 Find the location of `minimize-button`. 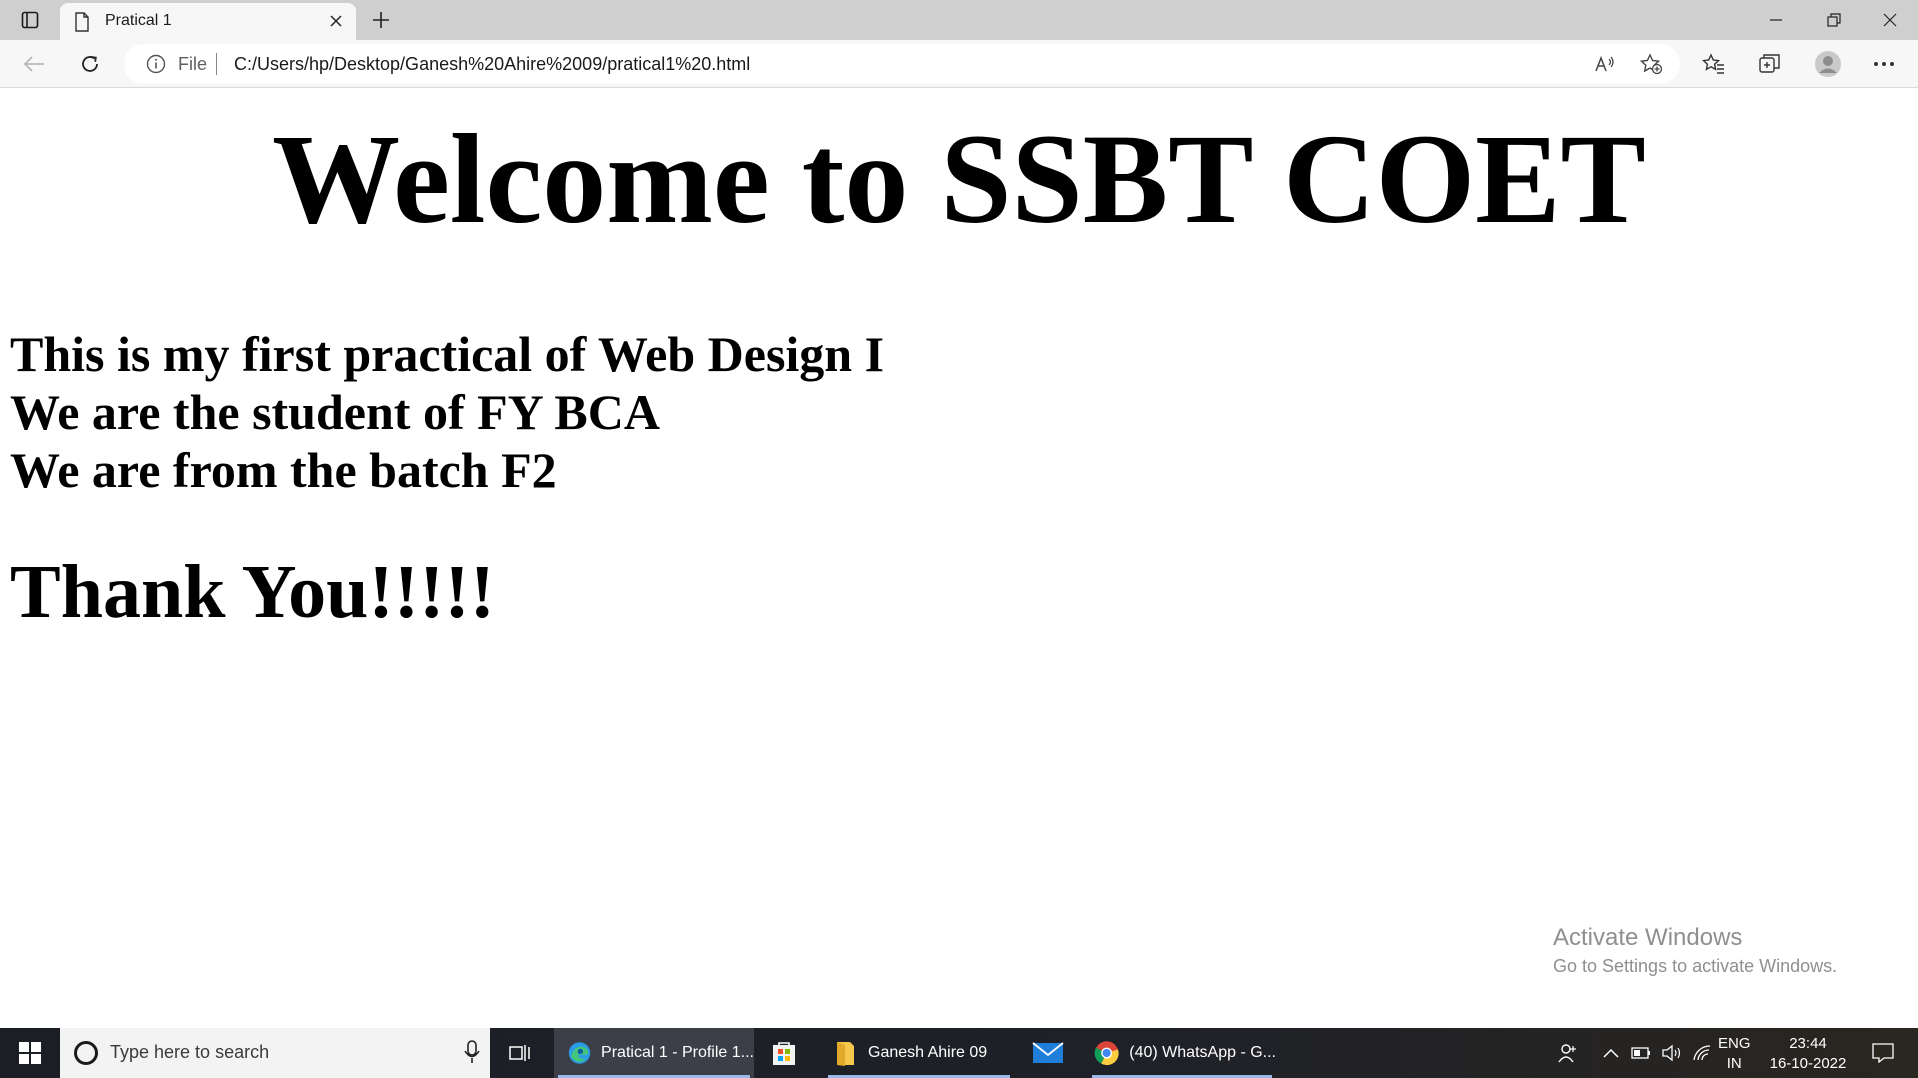

minimize-button is located at coordinates (1776, 20).